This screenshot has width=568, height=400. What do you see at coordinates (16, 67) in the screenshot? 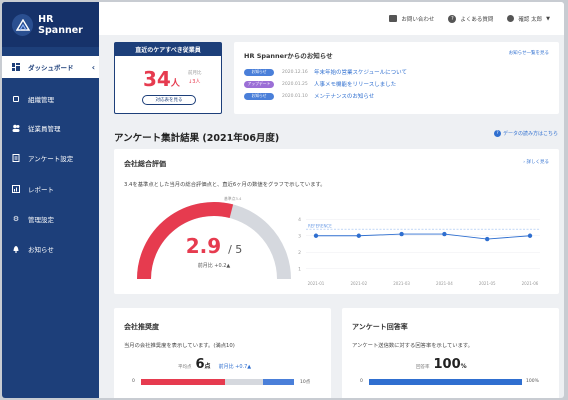
I see `dashboard-icon` at bounding box center [16, 67].